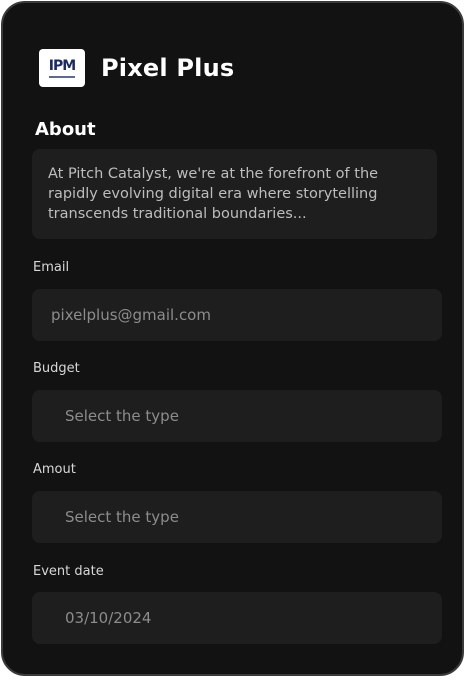  I want to click on brand-header: IPM Pixel Plus, so click(136, 68).